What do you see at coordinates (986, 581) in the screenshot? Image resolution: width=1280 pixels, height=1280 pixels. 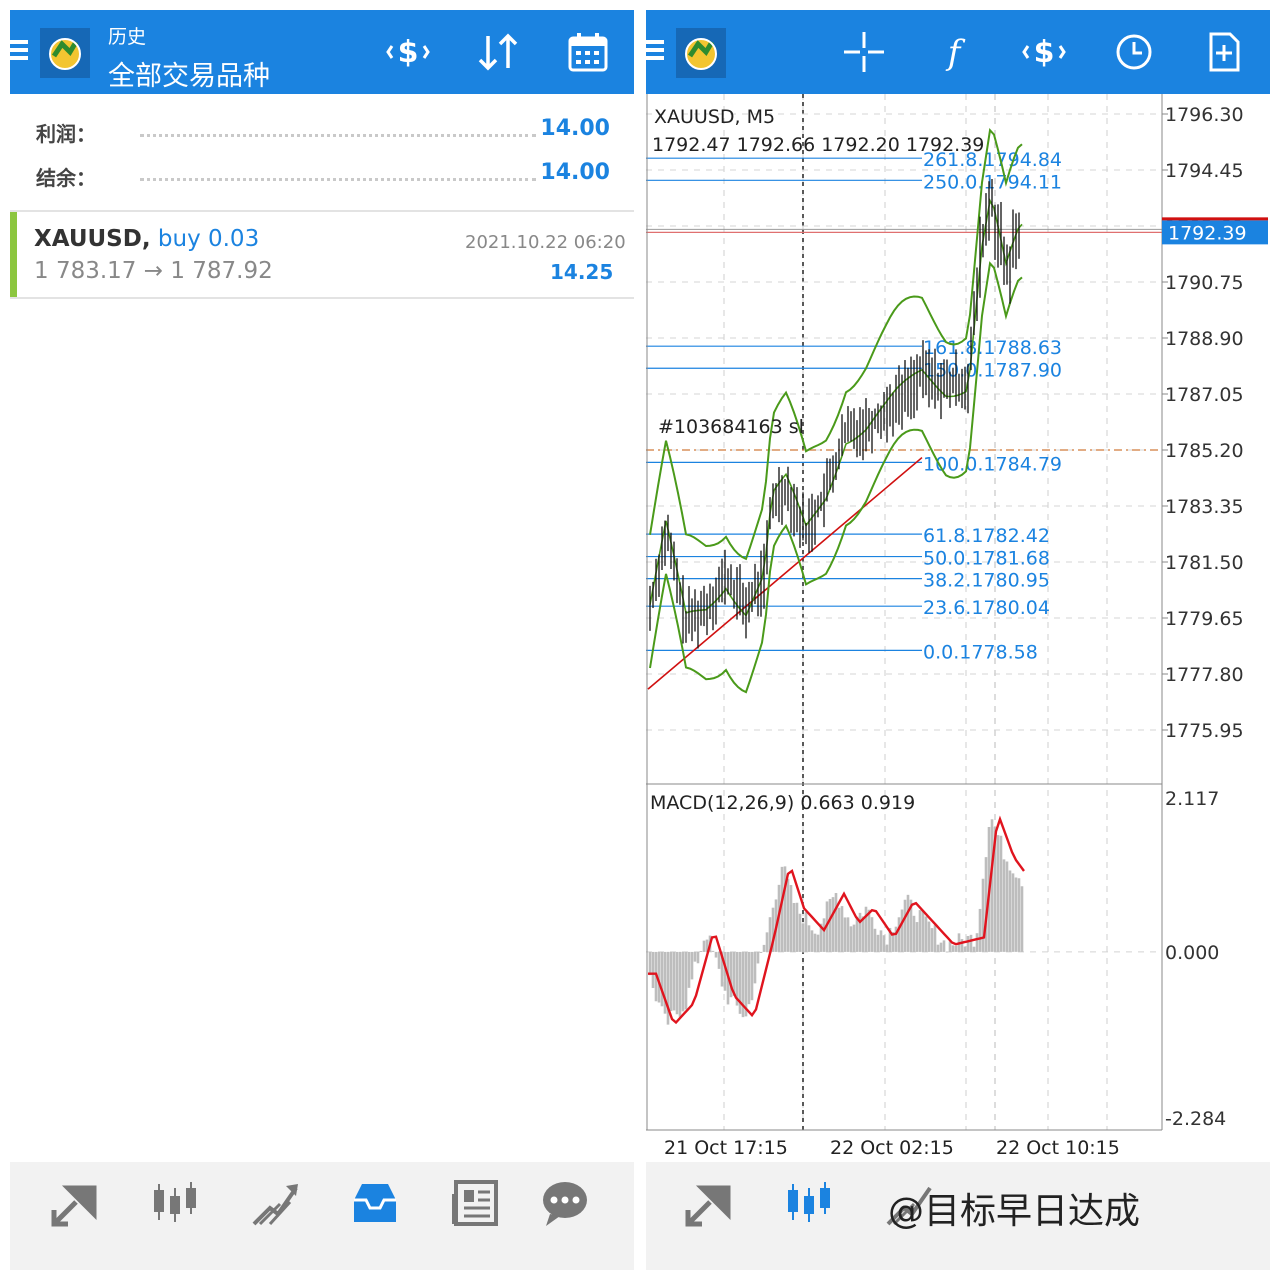 I see `fib-level-label: 38.2.1780.95` at bounding box center [986, 581].